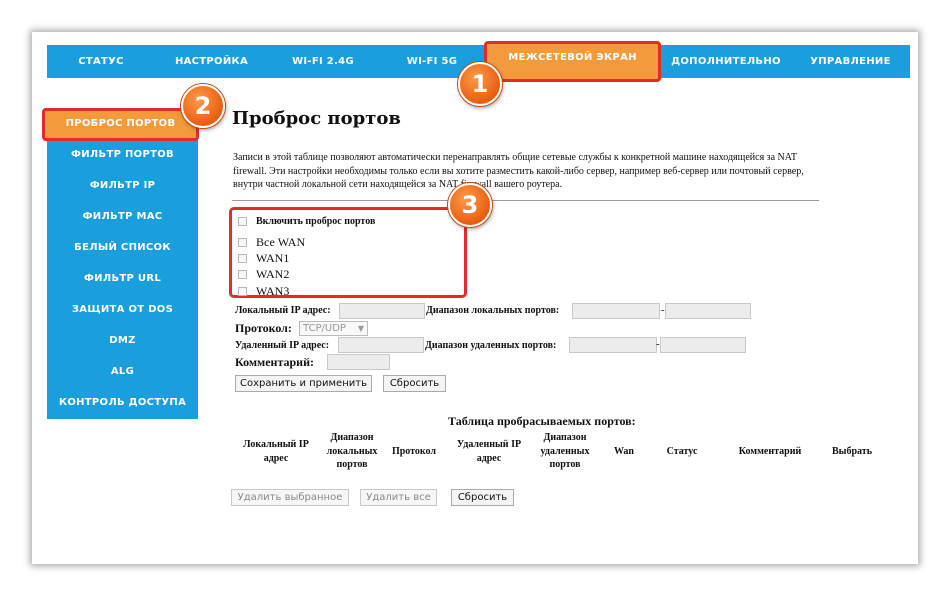 The width and height of the screenshot is (950, 596). What do you see at coordinates (120, 124) in the screenshot?
I see `sidebar-item-port-forwarding: ПРОБРОС ПОРТОВ` at bounding box center [120, 124].